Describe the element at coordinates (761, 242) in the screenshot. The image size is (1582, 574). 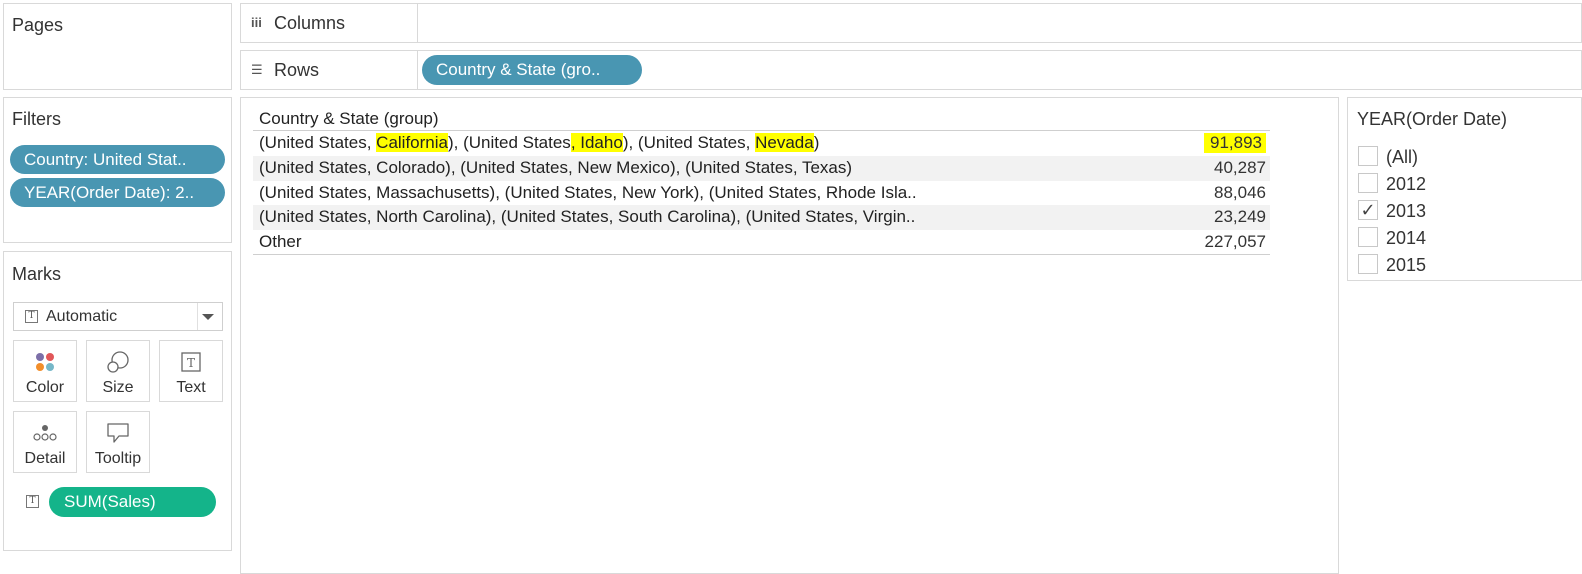
I see `table-row: Other 227,057` at that location.